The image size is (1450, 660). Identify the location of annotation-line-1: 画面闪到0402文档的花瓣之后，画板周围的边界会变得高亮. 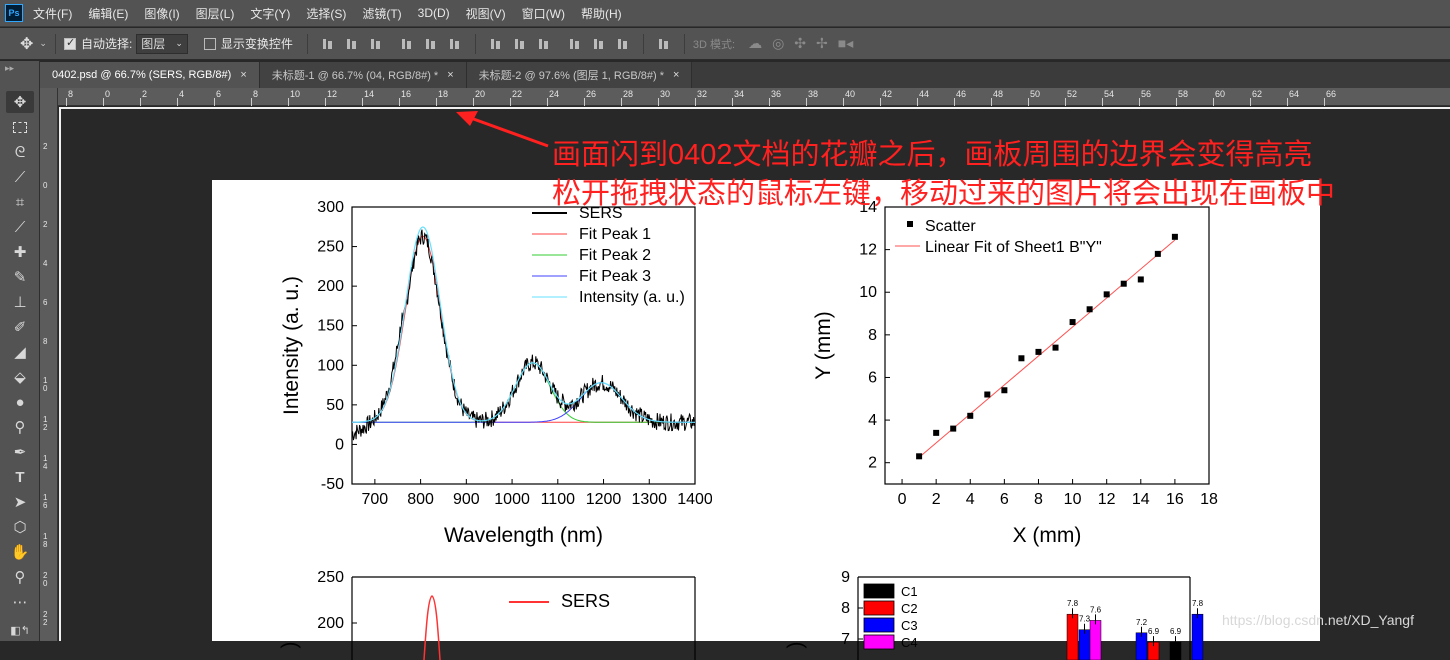
(932, 155).